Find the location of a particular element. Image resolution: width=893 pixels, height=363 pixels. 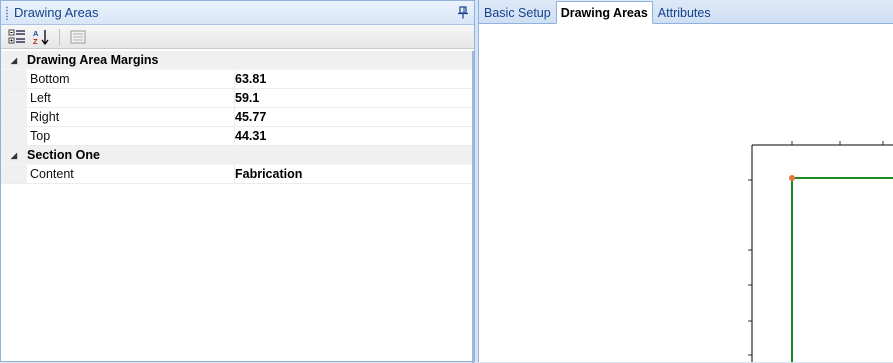

tab-drawing-areas: Drawing Areas is located at coordinates (604, 12).